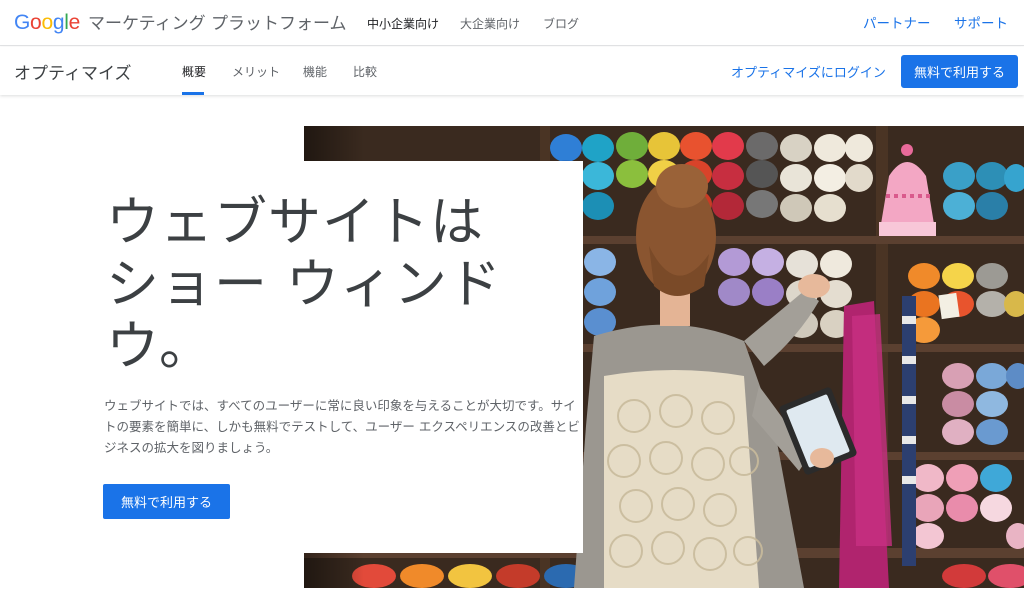 This screenshot has width=1024, height=601. I want to click on headline-line: ショー ウィンド, so click(304, 284).